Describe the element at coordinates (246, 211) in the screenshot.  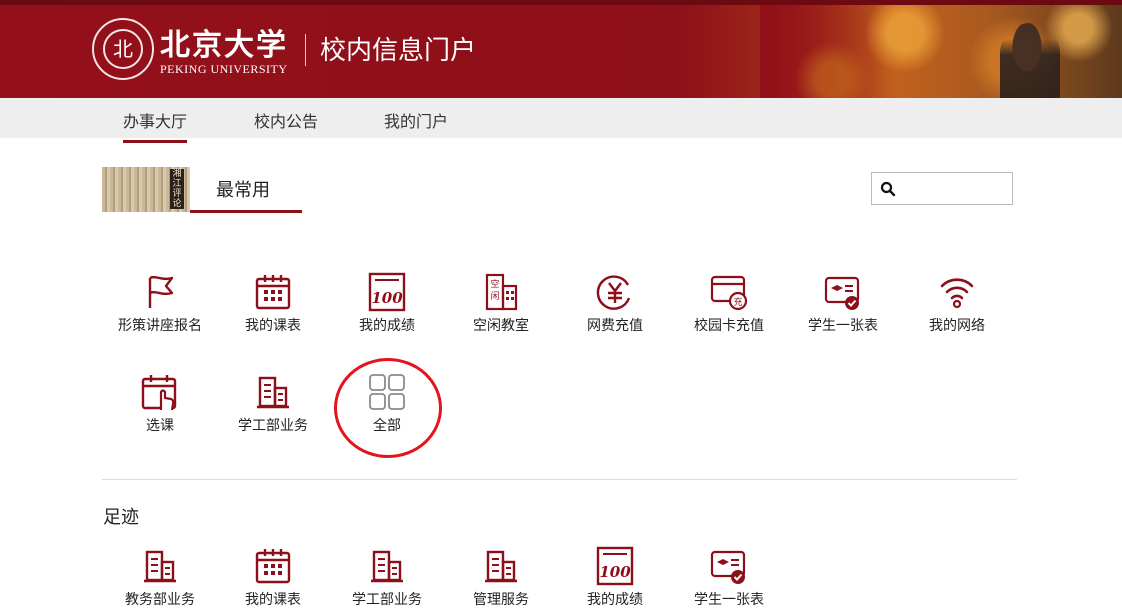
I see `most-used-underline` at that location.